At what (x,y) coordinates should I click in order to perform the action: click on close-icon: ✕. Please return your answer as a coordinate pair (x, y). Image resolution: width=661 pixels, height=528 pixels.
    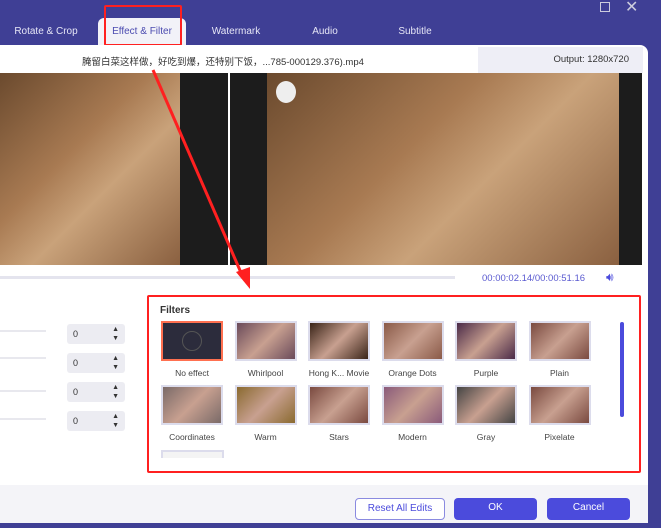
    Looking at the image, I should click on (631, 8).